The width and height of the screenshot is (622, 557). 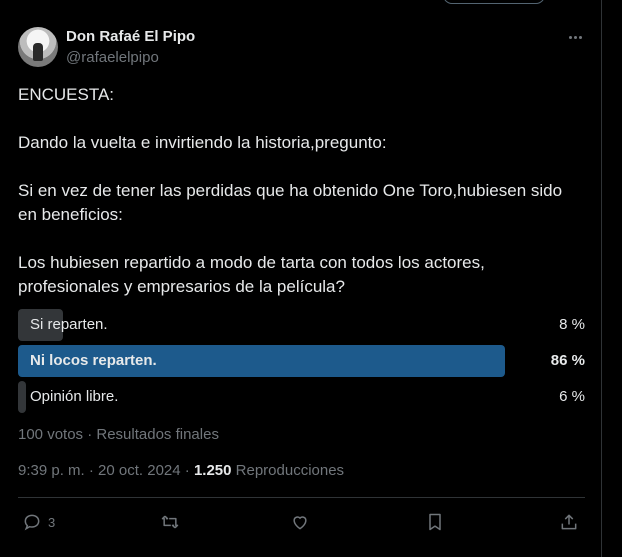 I want to click on retweet-icon, so click(x=170, y=522).